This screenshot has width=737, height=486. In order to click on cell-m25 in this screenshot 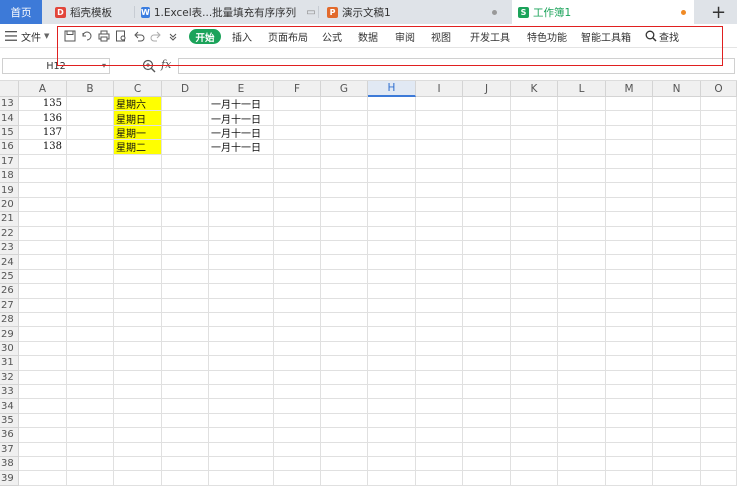, I will do `click(629, 277)`.